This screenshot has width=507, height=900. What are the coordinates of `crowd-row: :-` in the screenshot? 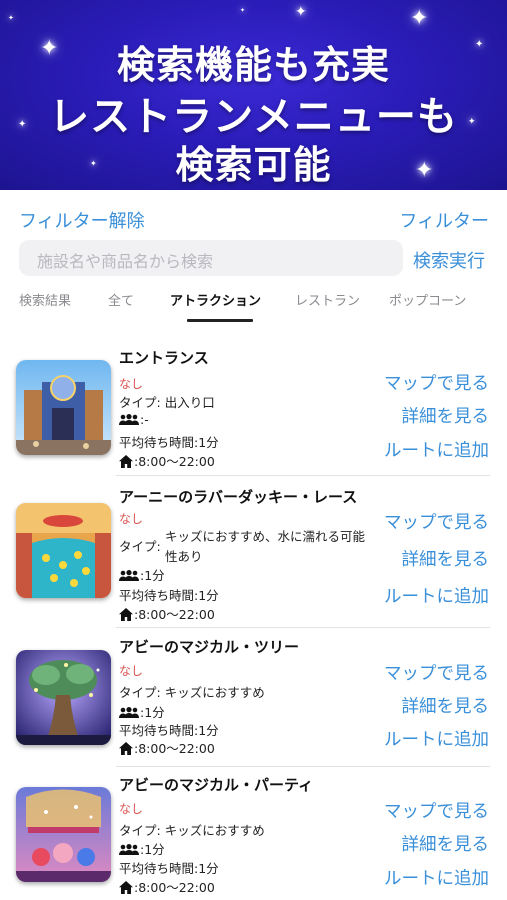 It's located at (134, 419).